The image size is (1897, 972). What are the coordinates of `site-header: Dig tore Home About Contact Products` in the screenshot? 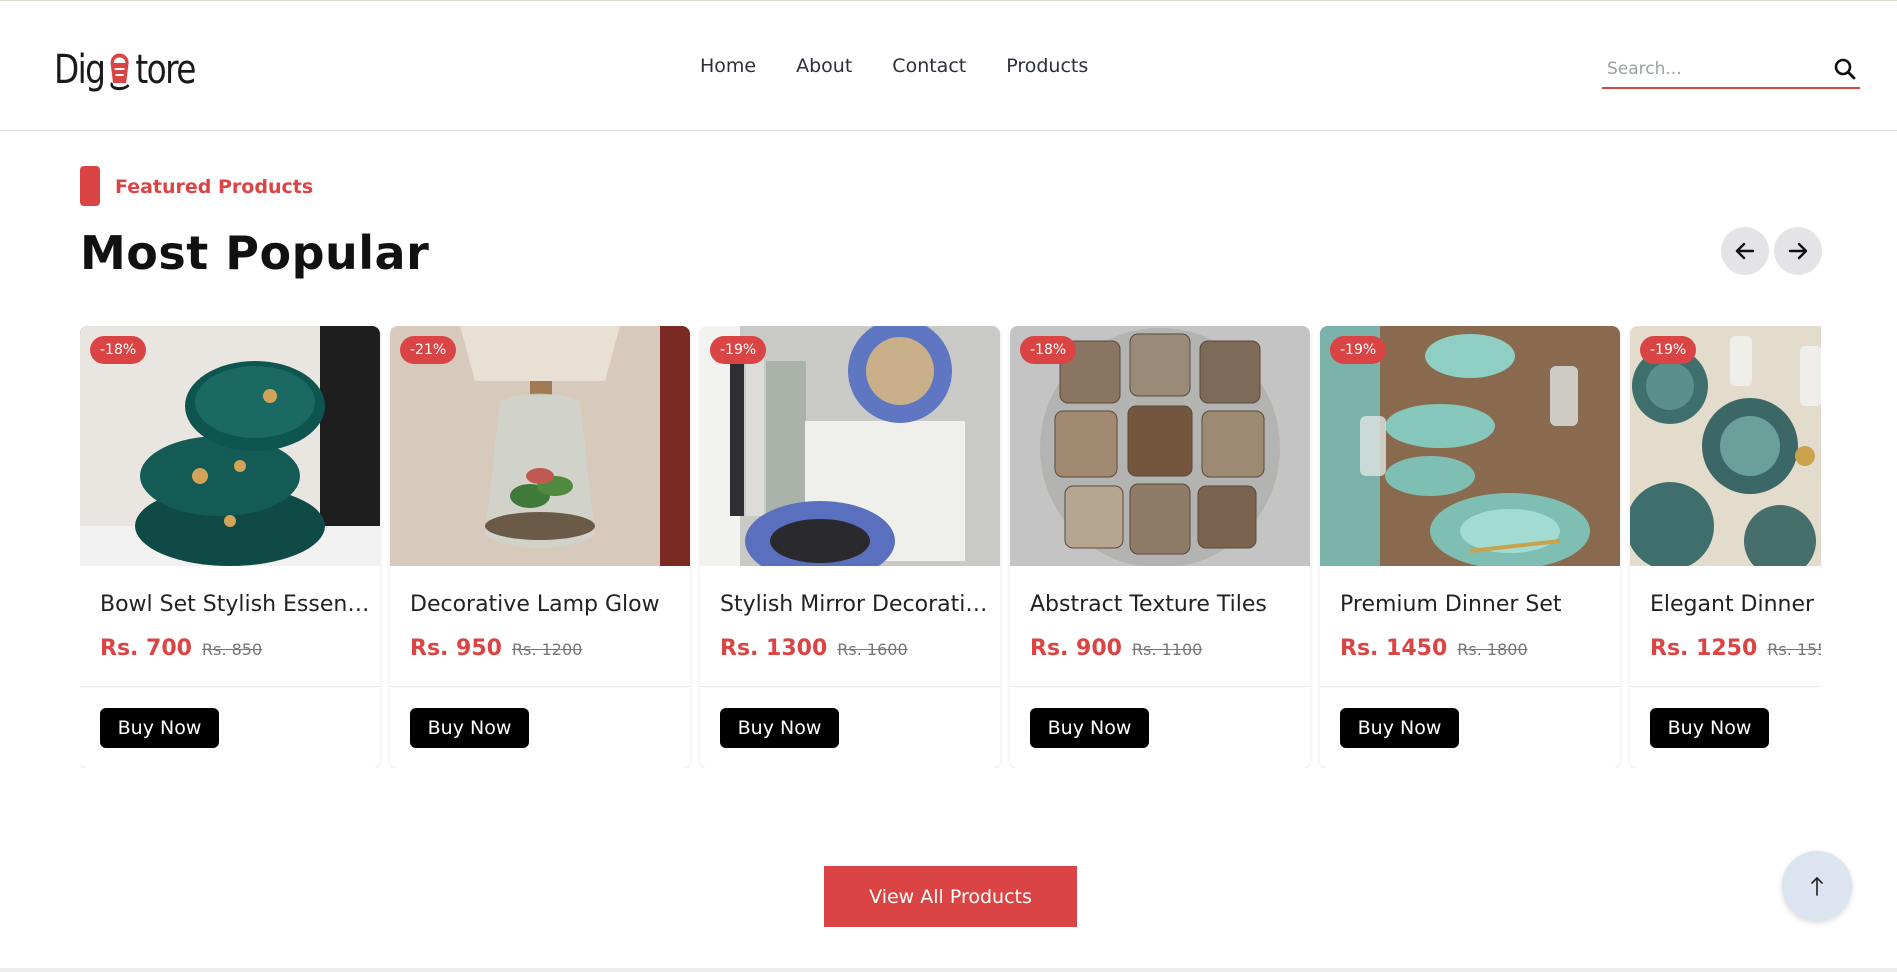 It's located at (948, 66).